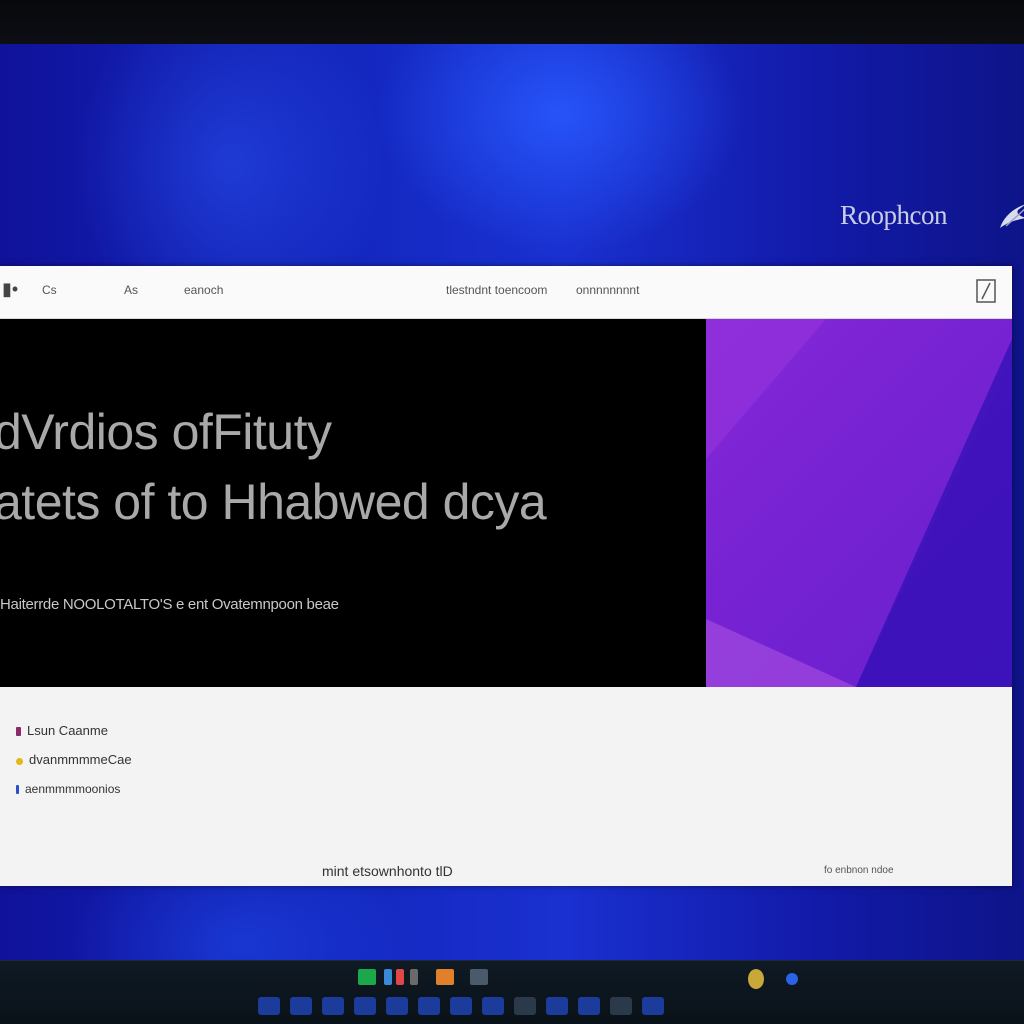 The height and width of the screenshot is (1024, 1024). I want to click on nav-item: tlestndnt toencoom, so click(496, 290).